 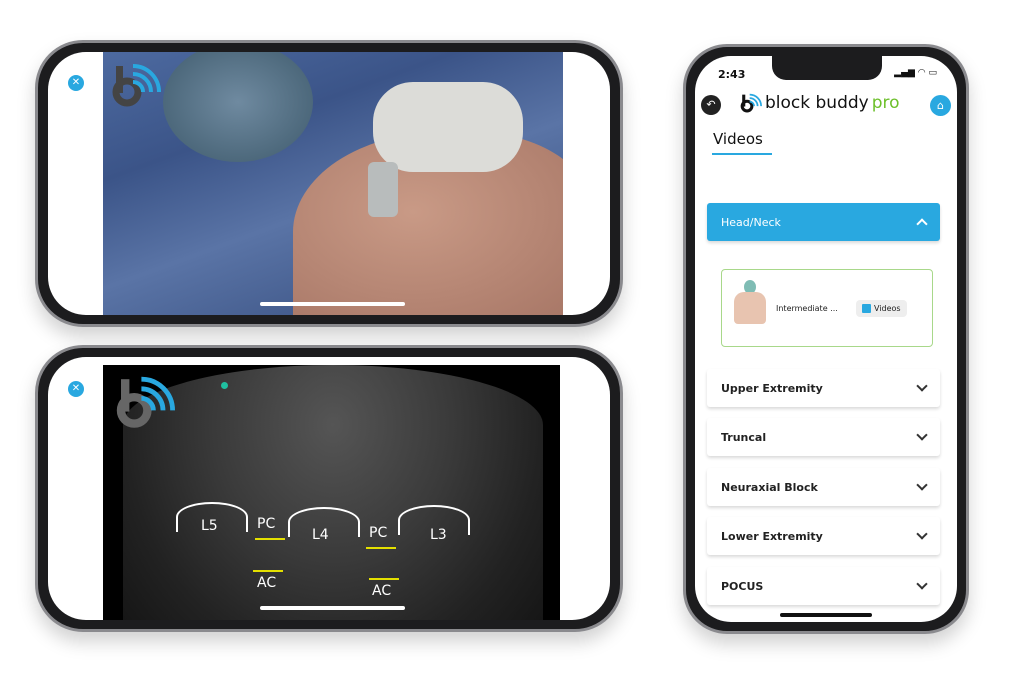 I want to click on label-l5: L5, so click(x=209, y=526).